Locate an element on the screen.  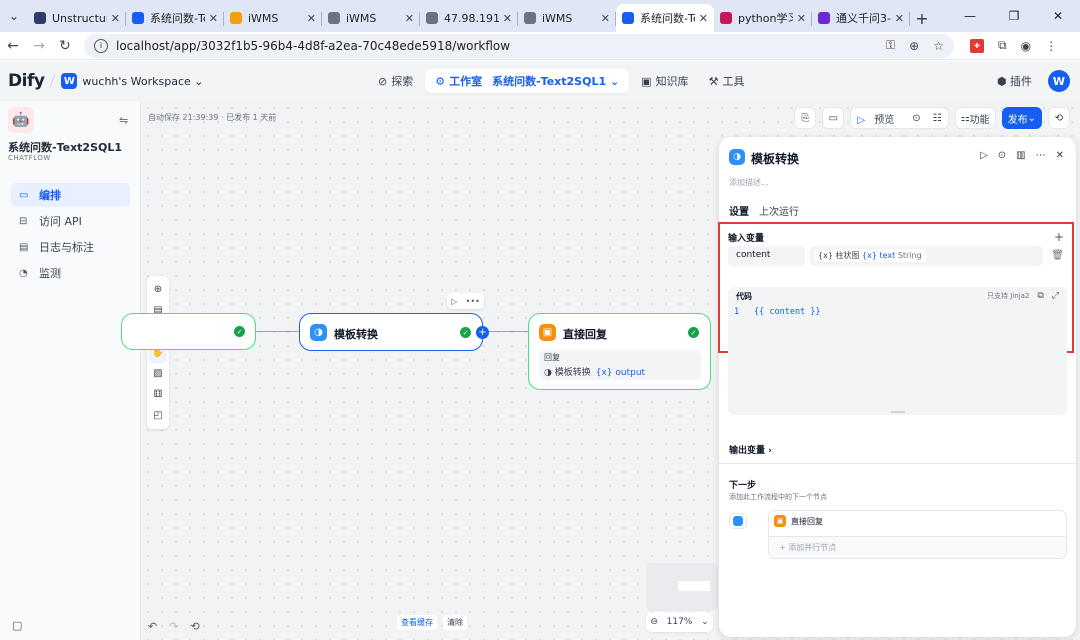
delete-var-icon: 🗑 is located at coordinates (1057, 255).